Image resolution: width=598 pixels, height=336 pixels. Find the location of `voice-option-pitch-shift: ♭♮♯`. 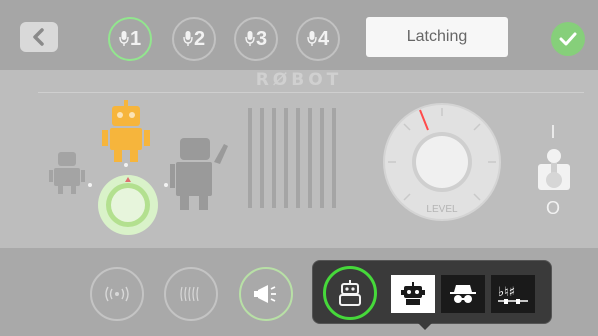

voice-option-pitch-shift: ♭♮♯ is located at coordinates (513, 294).